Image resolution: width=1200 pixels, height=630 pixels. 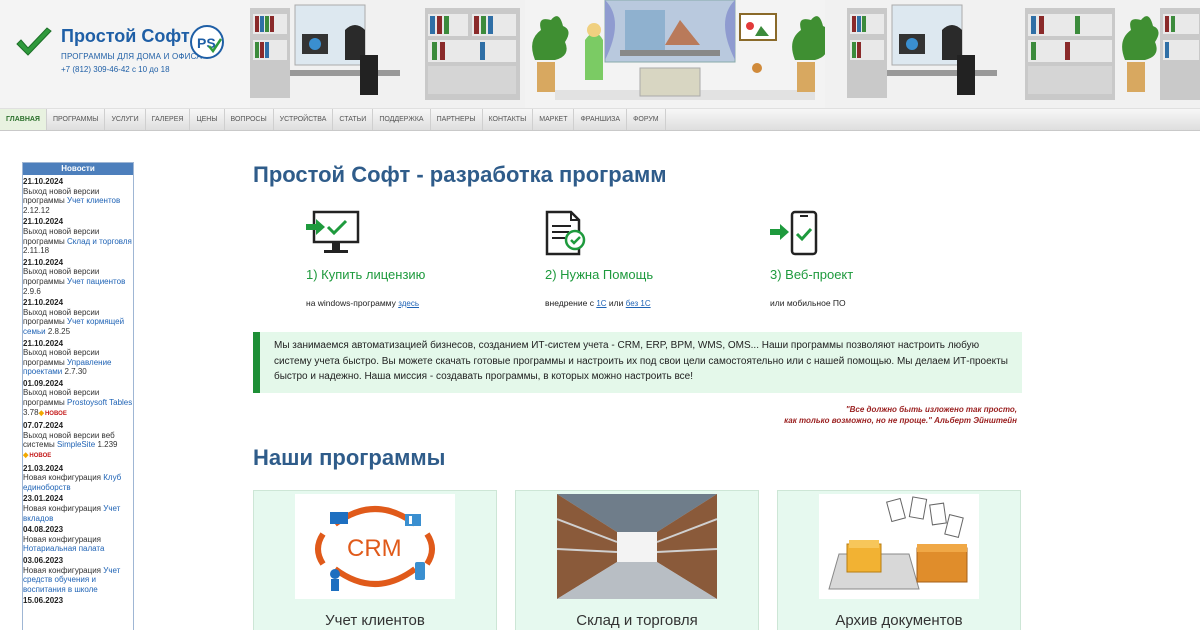 What do you see at coordinates (366, 274) in the screenshot?
I see `step-title: 1) Купить лицензию` at bounding box center [366, 274].